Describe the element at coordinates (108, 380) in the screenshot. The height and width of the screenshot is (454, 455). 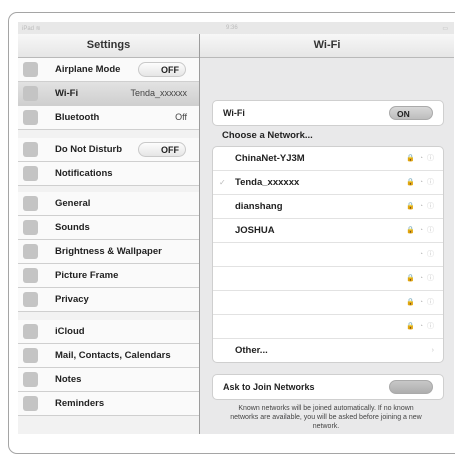
I see `sidebar-item-notes: Notes` at that location.